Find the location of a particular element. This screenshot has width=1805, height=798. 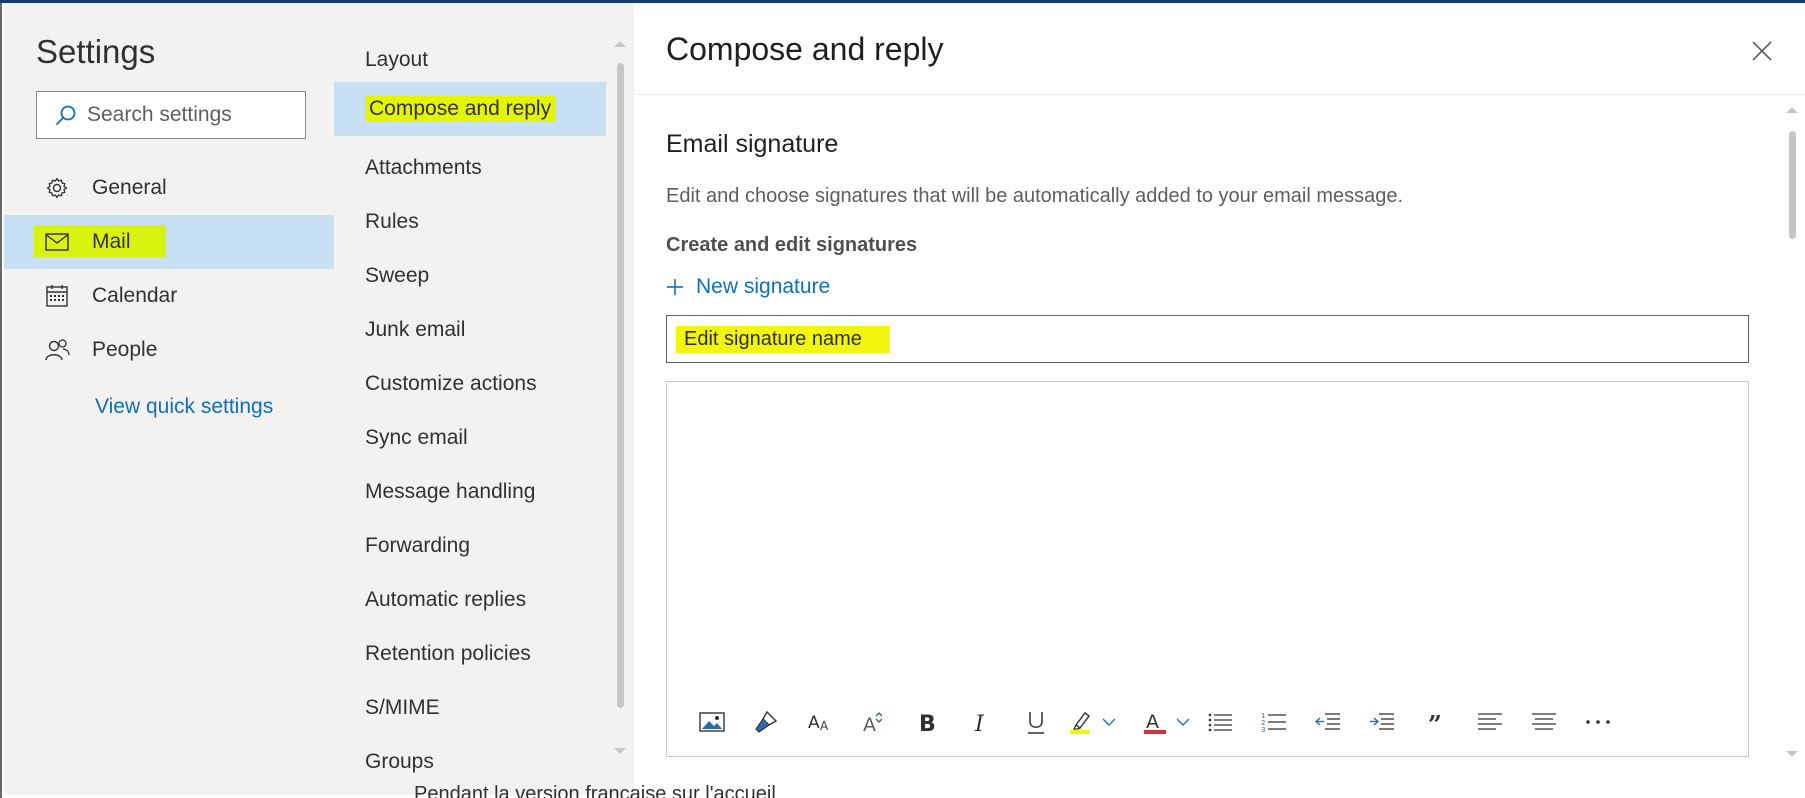

numbering-icon: 1 2 3 is located at coordinates (1273, 723).